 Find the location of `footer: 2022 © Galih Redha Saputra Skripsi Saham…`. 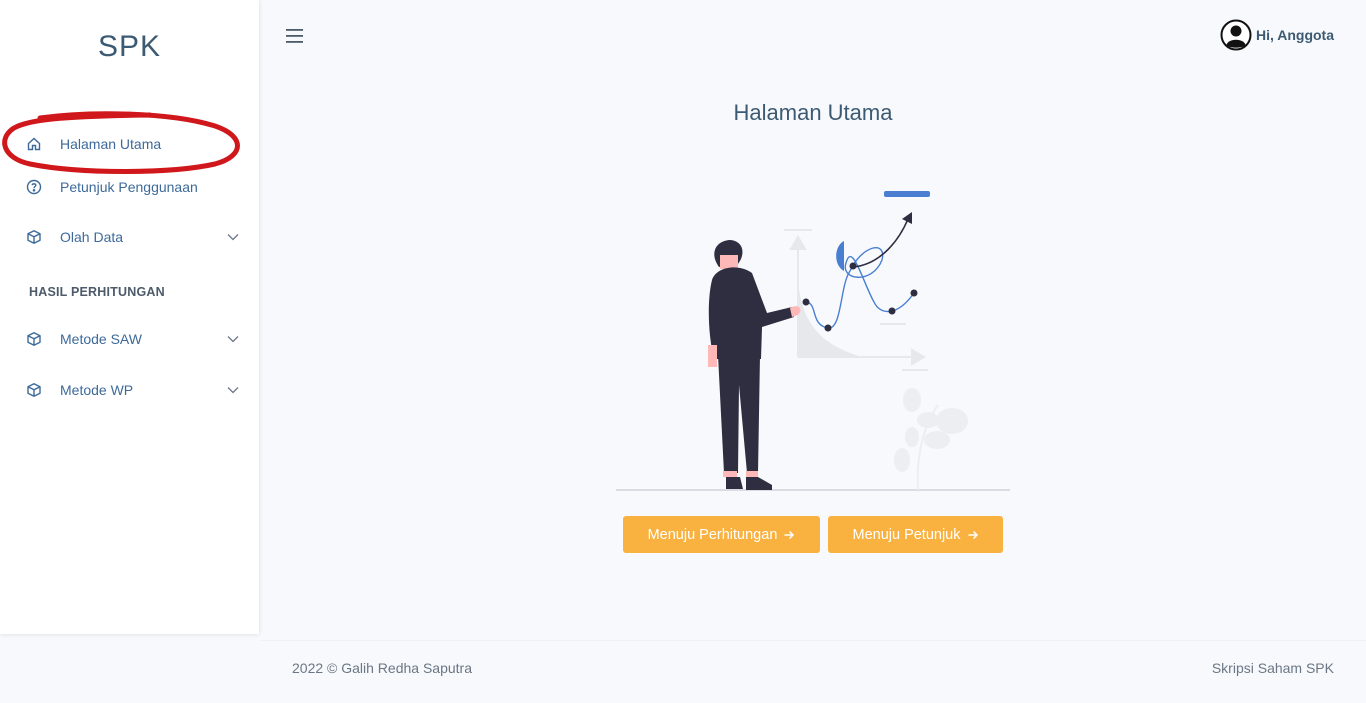

footer: 2022 © Galih Redha Saputra Skripsi Saham… is located at coordinates (813, 671).